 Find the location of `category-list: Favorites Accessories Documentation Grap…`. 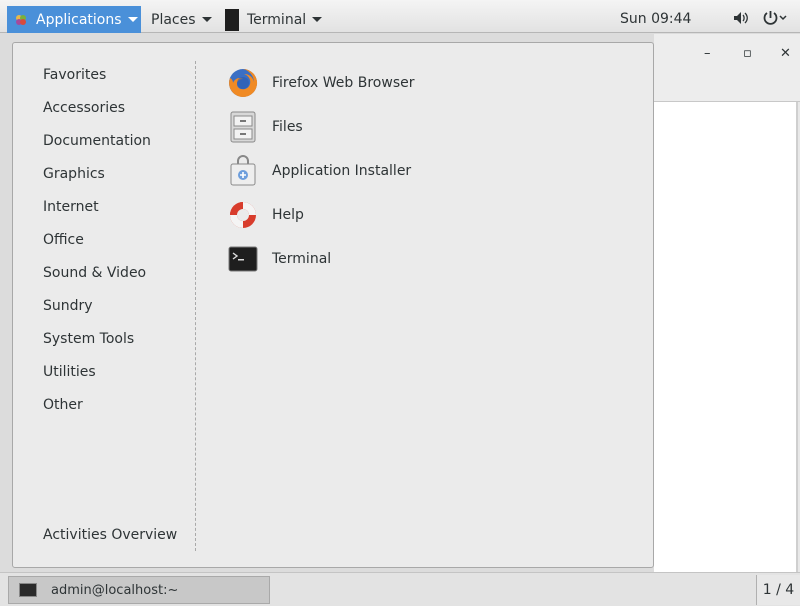

category-list: Favorites Accessories Documentation Grap… is located at coordinates (97, 246).